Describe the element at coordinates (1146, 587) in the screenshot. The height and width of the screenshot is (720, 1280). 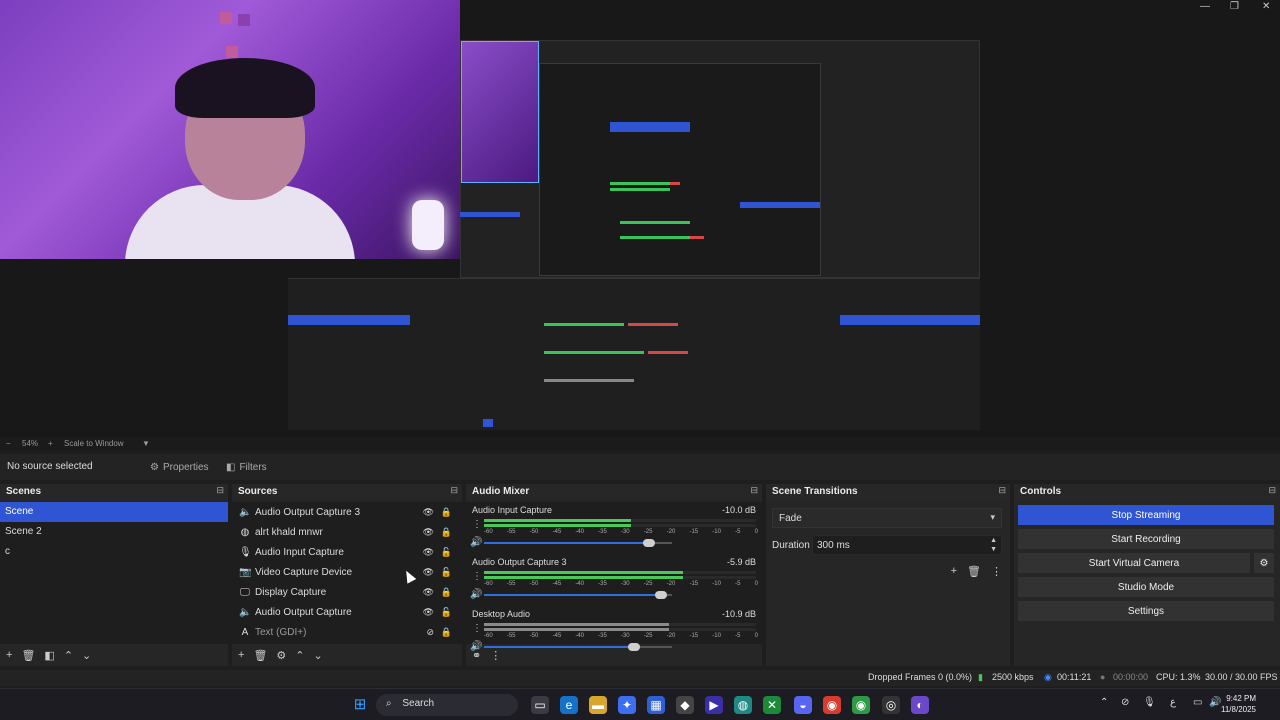
I see `studio-mode-button: Studio Mode` at that location.